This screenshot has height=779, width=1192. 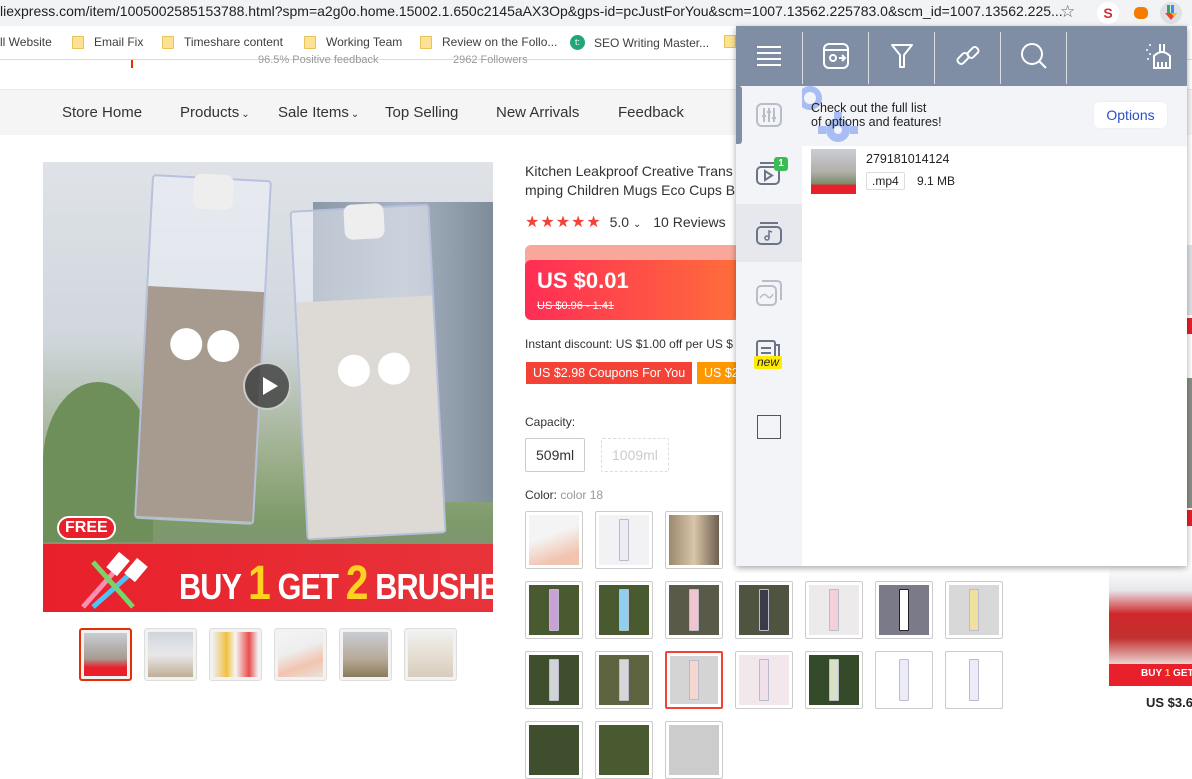 I want to click on brushes-icon, so click(x=114, y=580).